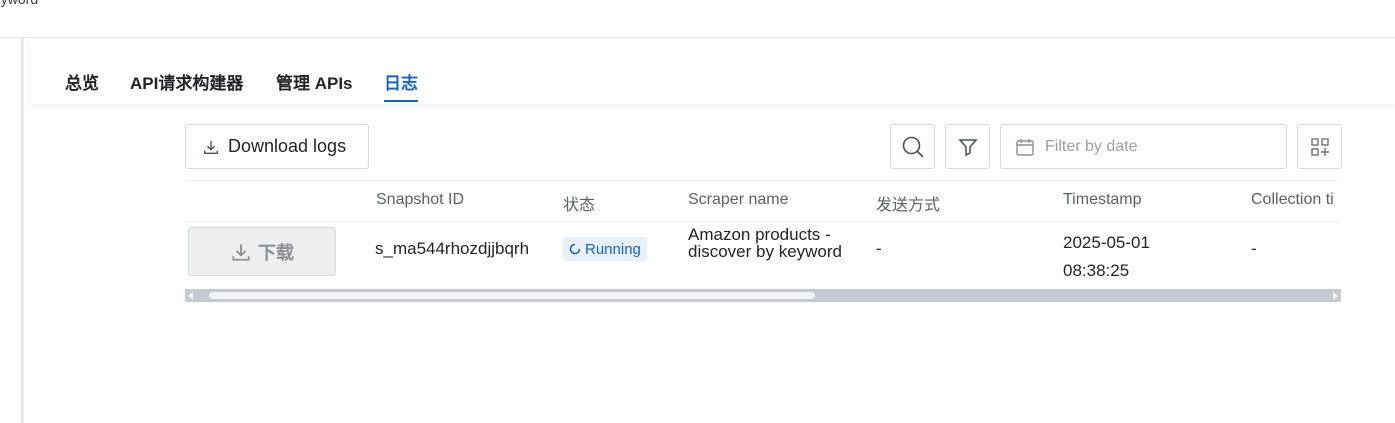 The height and width of the screenshot is (423, 1395). Describe the element at coordinates (579, 203) in the screenshot. I see `column-header-status: 状态` at that location.